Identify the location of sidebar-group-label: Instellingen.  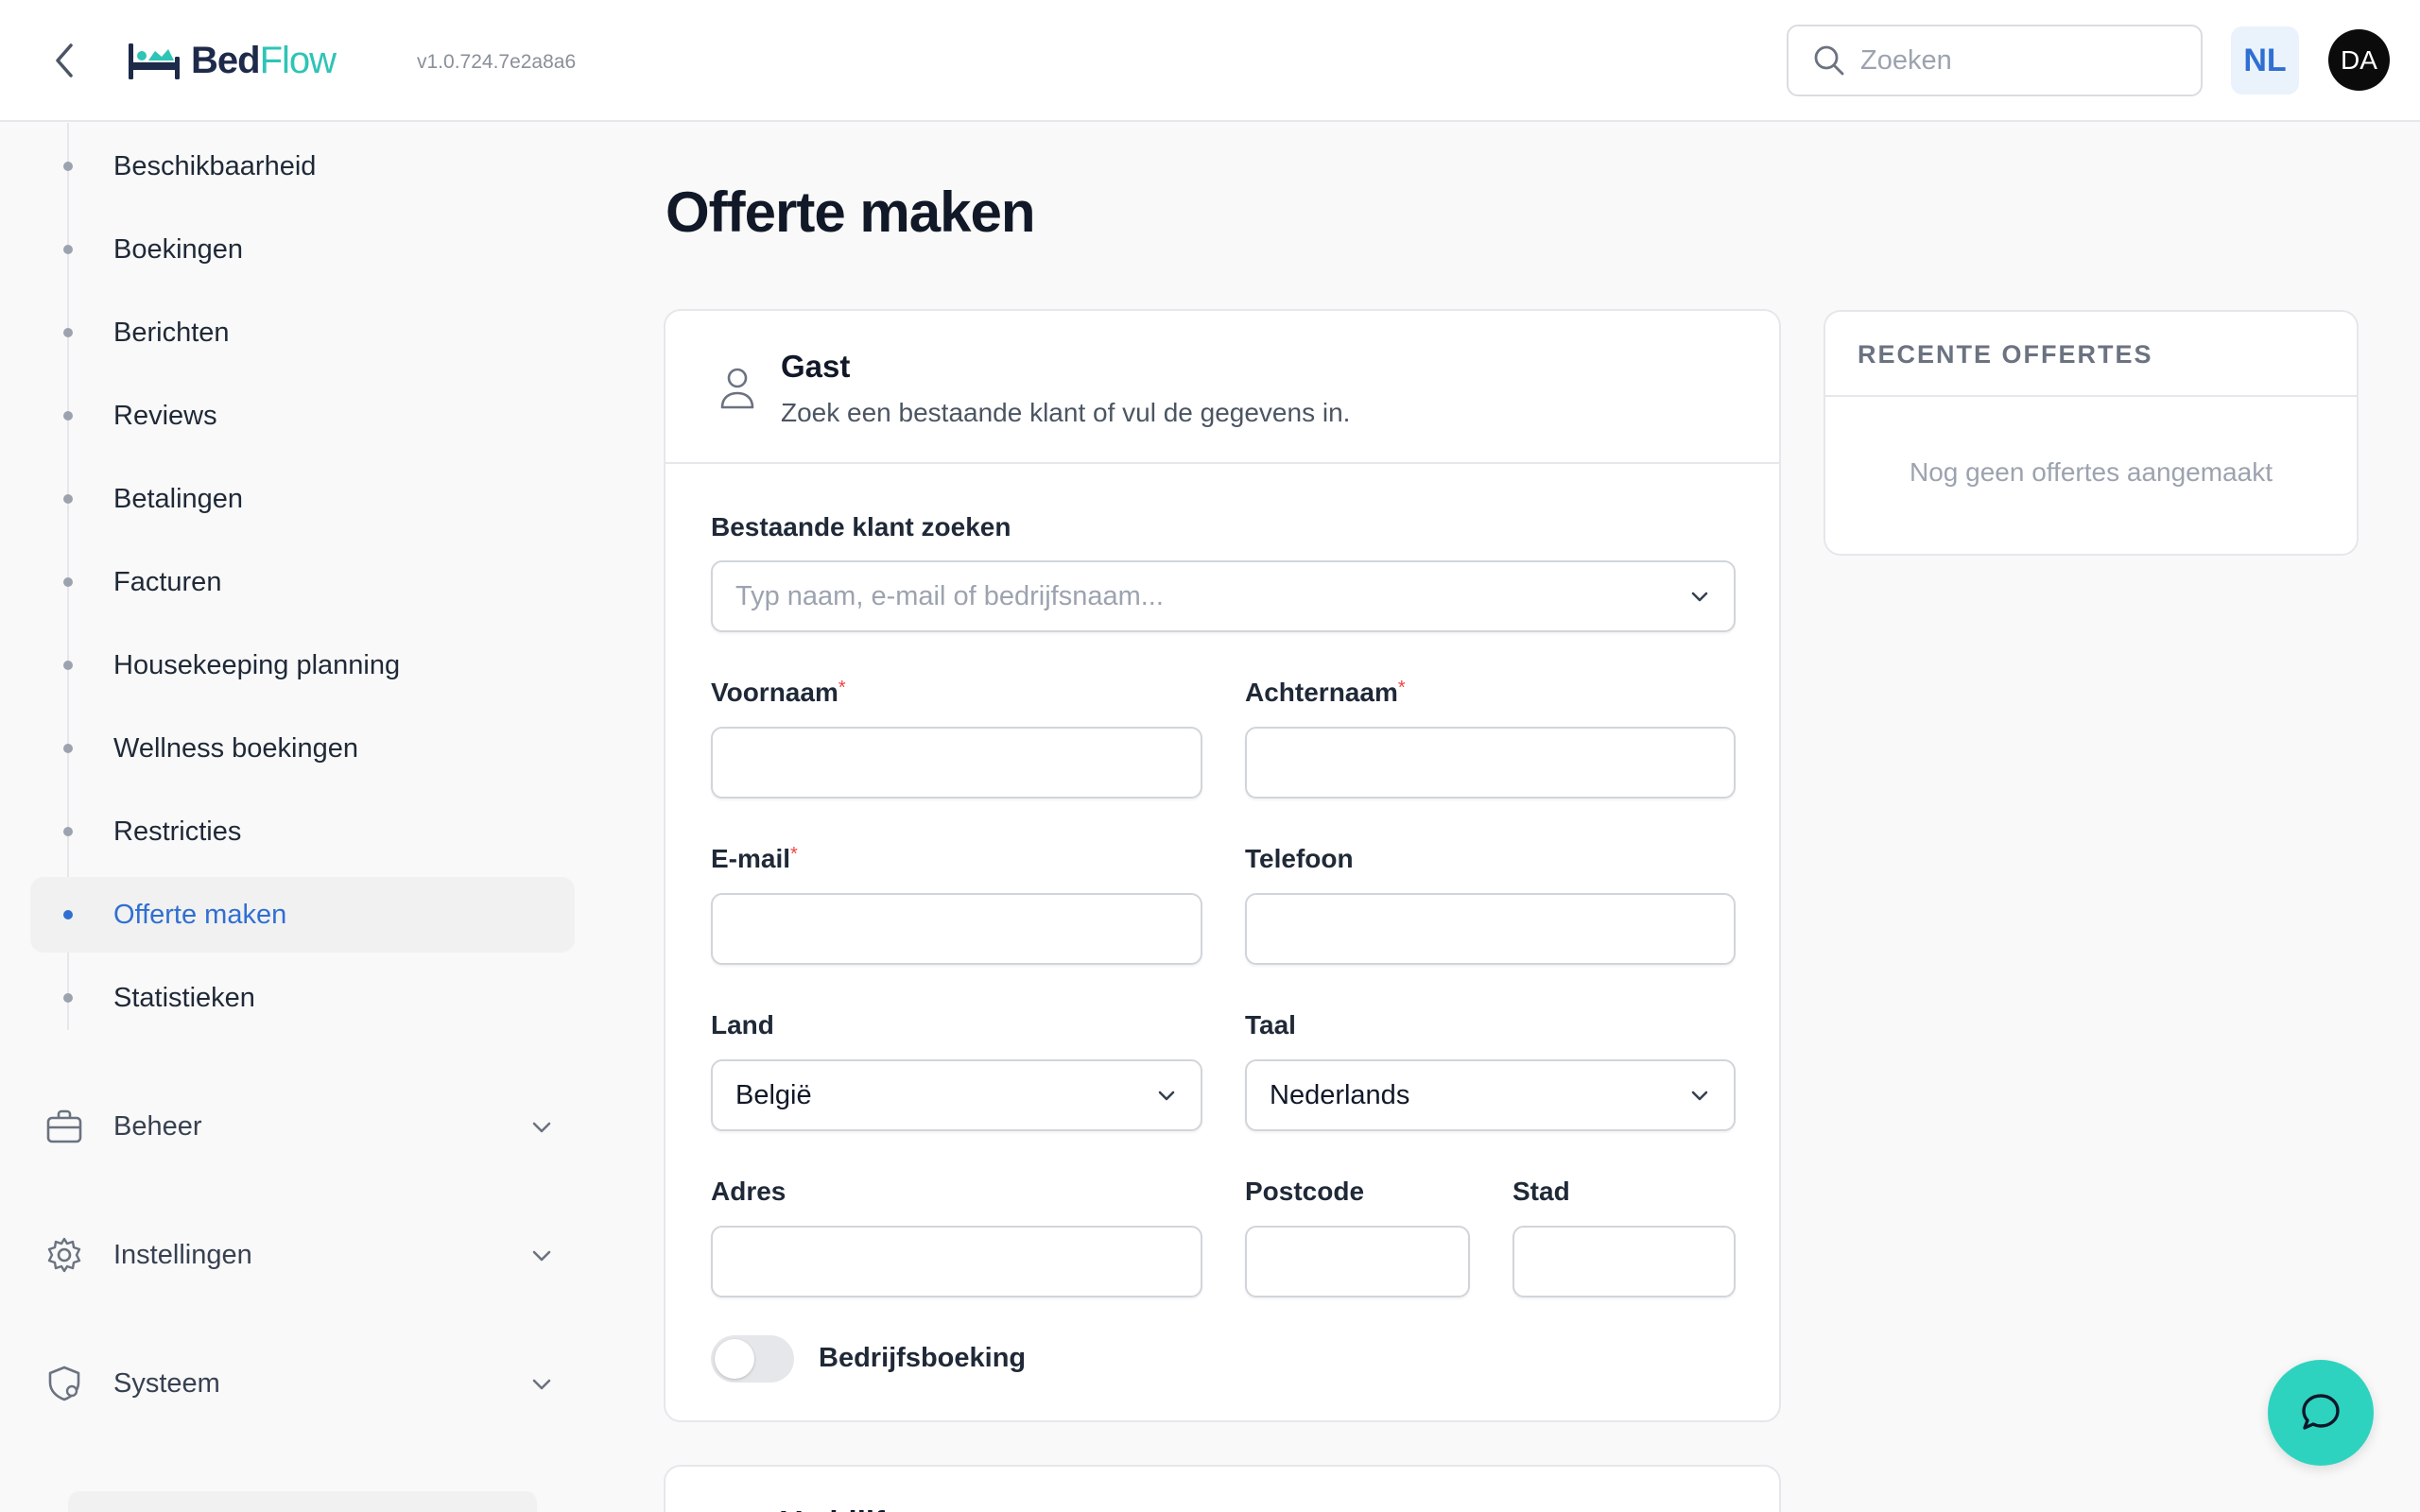
(182, 1254).